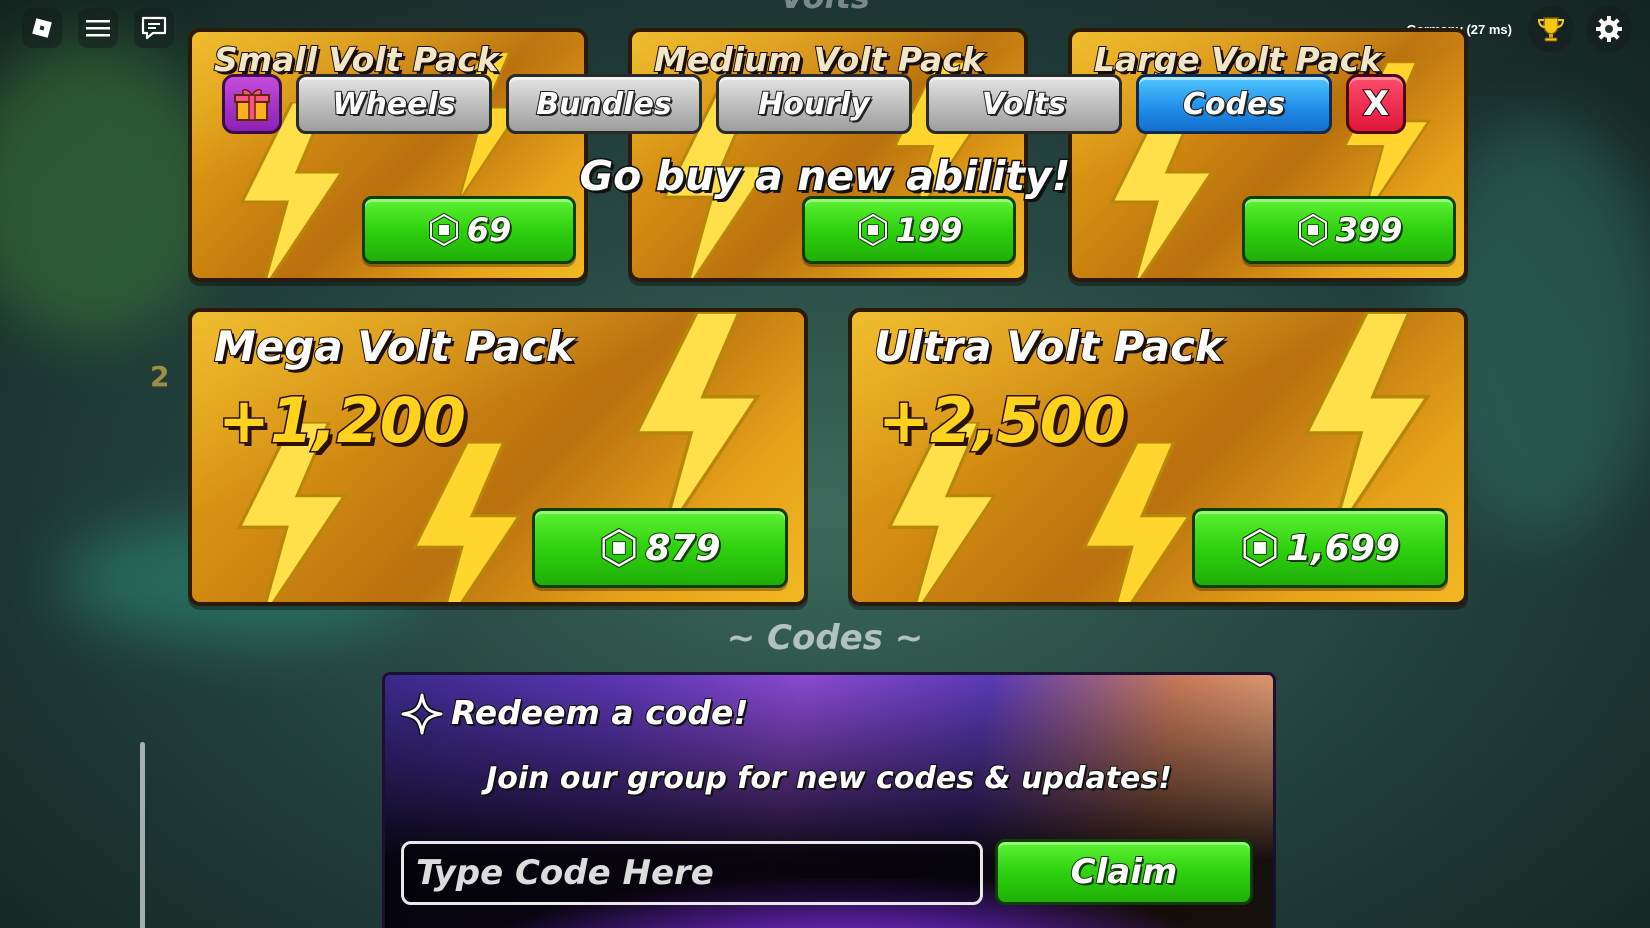 Image resolution: width=1650 pixels, height=928 pixels. I want to click on menu-button, so click(98, 28).